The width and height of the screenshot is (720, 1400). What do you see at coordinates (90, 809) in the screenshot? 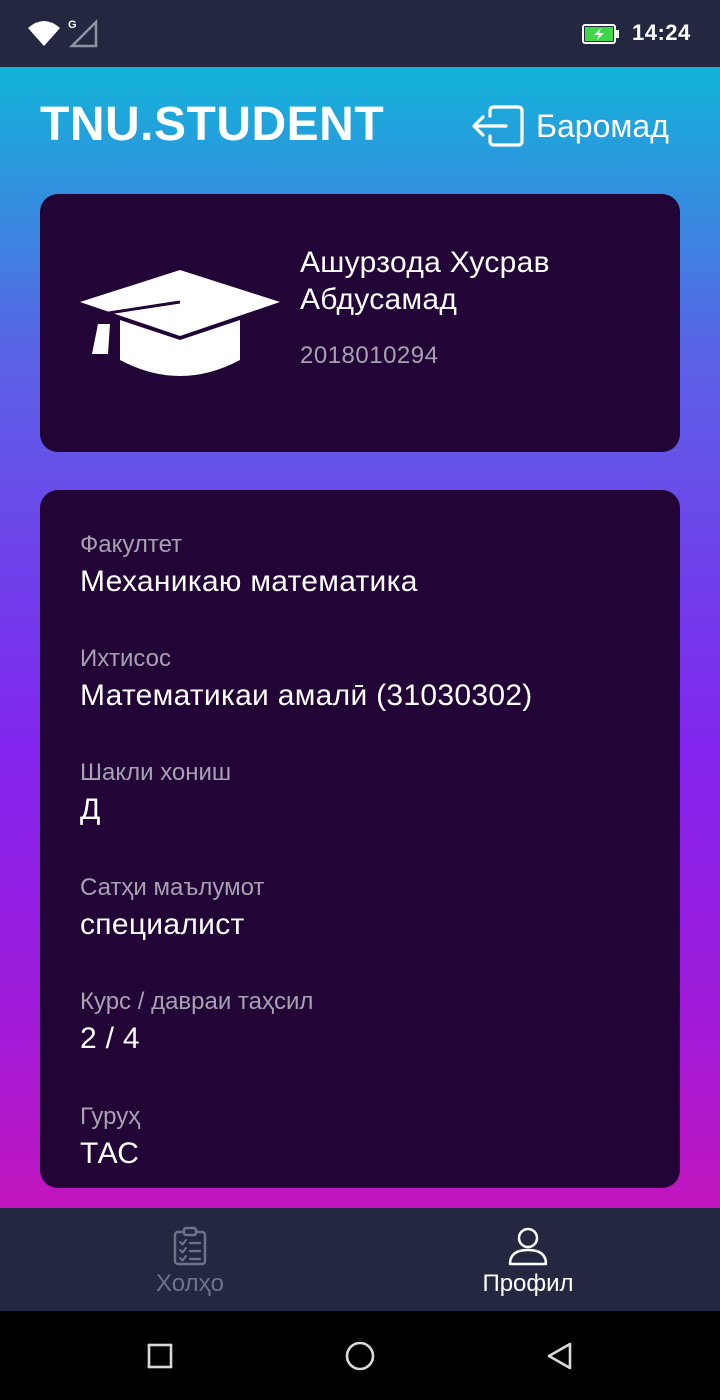
I see `info-value: Д` at bounding box center [90, 809].